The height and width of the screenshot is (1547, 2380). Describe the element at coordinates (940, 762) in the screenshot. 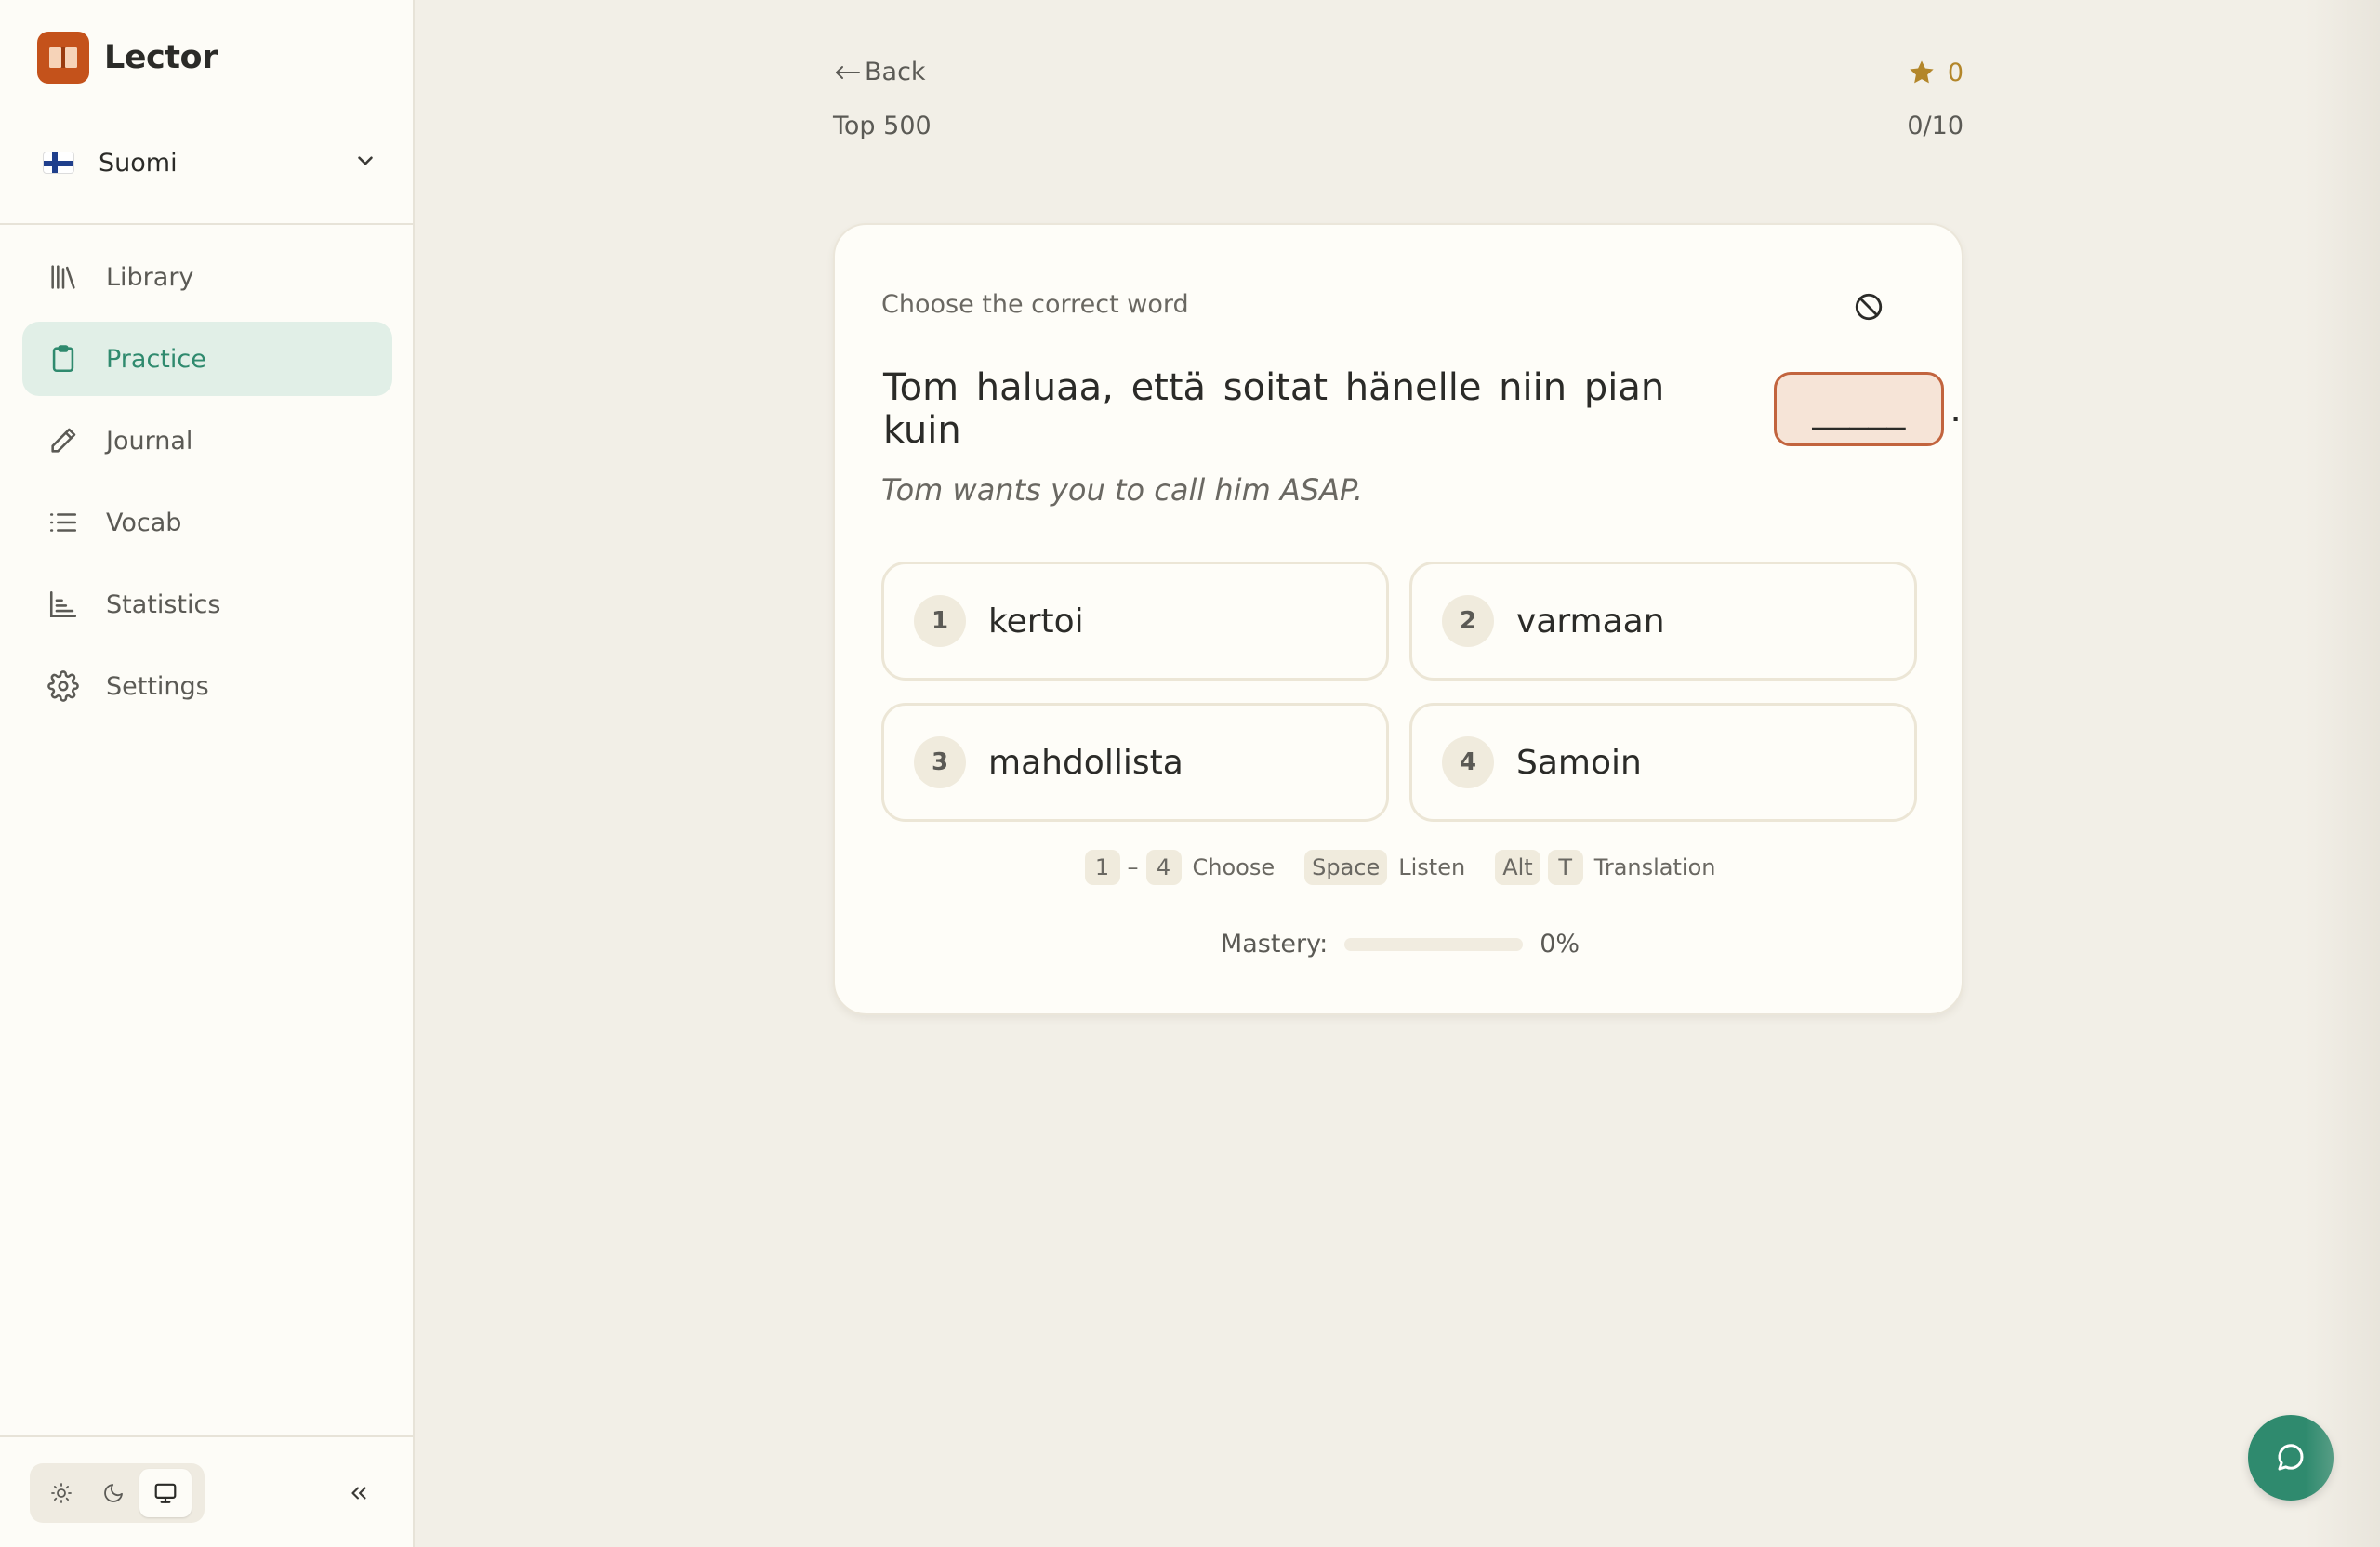

I see `option-number: 3` at that location.